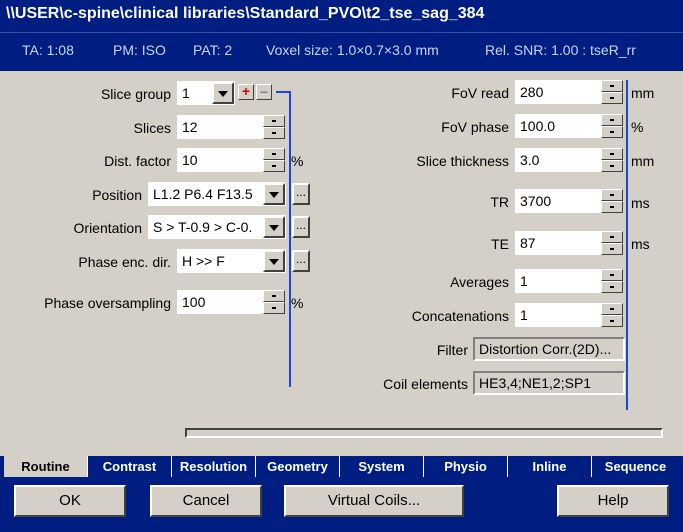 The height and width of the screenshot is (532, 683). What do you see at coordinates (558, 281) in the screenshot?
I see `averages-field: 1` at bounding box center [558, 281].